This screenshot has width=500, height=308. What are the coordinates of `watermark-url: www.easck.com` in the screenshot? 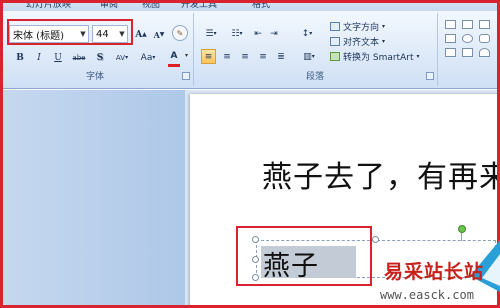 It's located at (427, 295).